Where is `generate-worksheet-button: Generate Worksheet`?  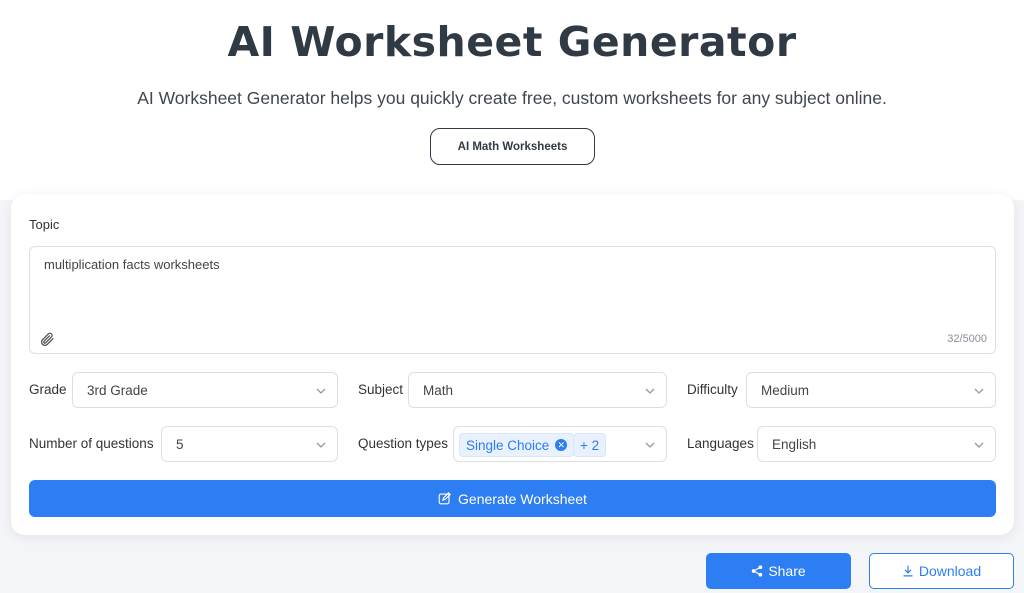 generate-worksheet-button: Generate Worksheet is located at coordinates (512, 498).